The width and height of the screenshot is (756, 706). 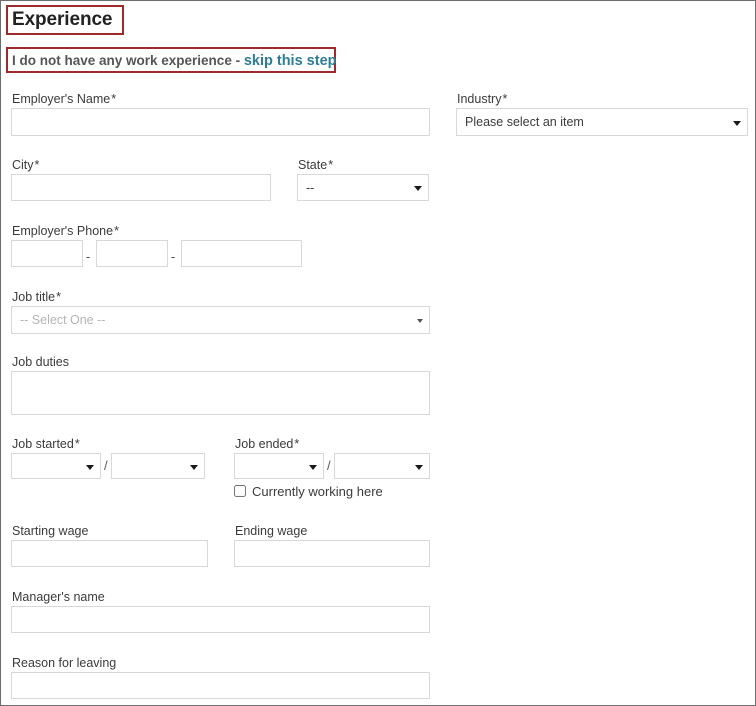 I want to click on reason-for-leaving-label-text: Reason for leaving, so click(x=64, y=663).